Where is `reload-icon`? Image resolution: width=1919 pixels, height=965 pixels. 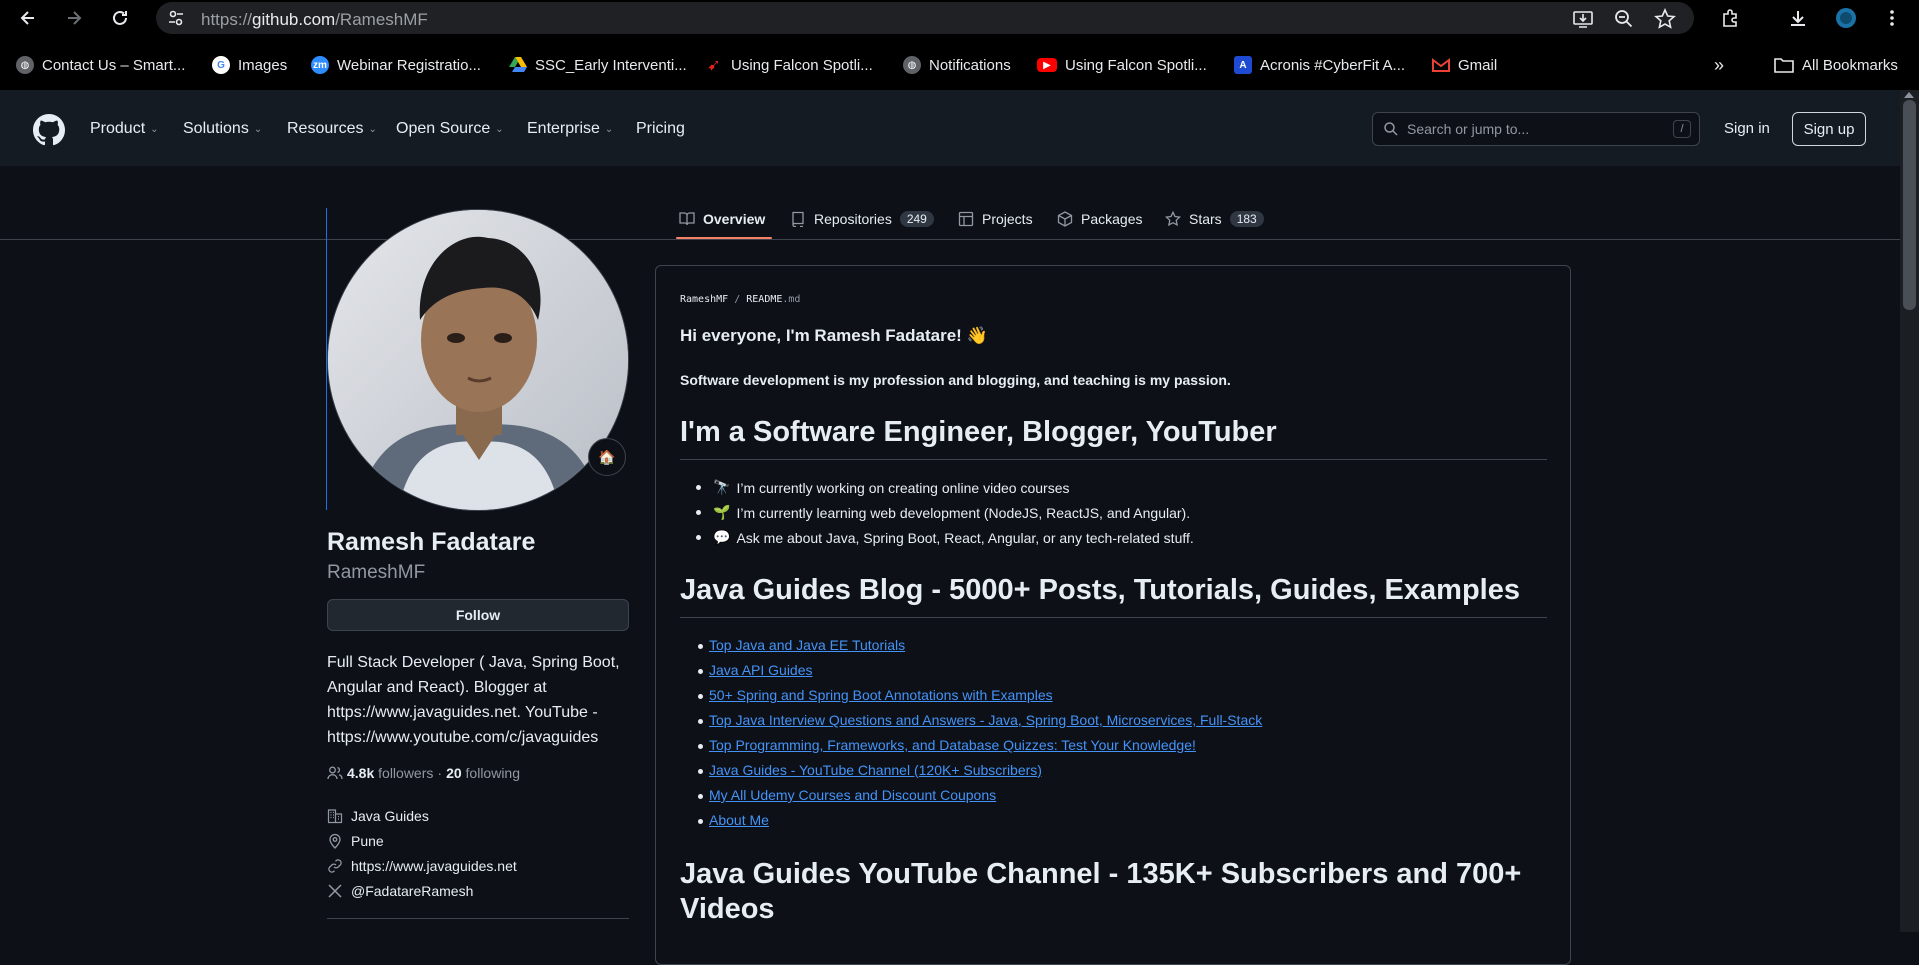 reload-icon is located at coordinates (120, 17).